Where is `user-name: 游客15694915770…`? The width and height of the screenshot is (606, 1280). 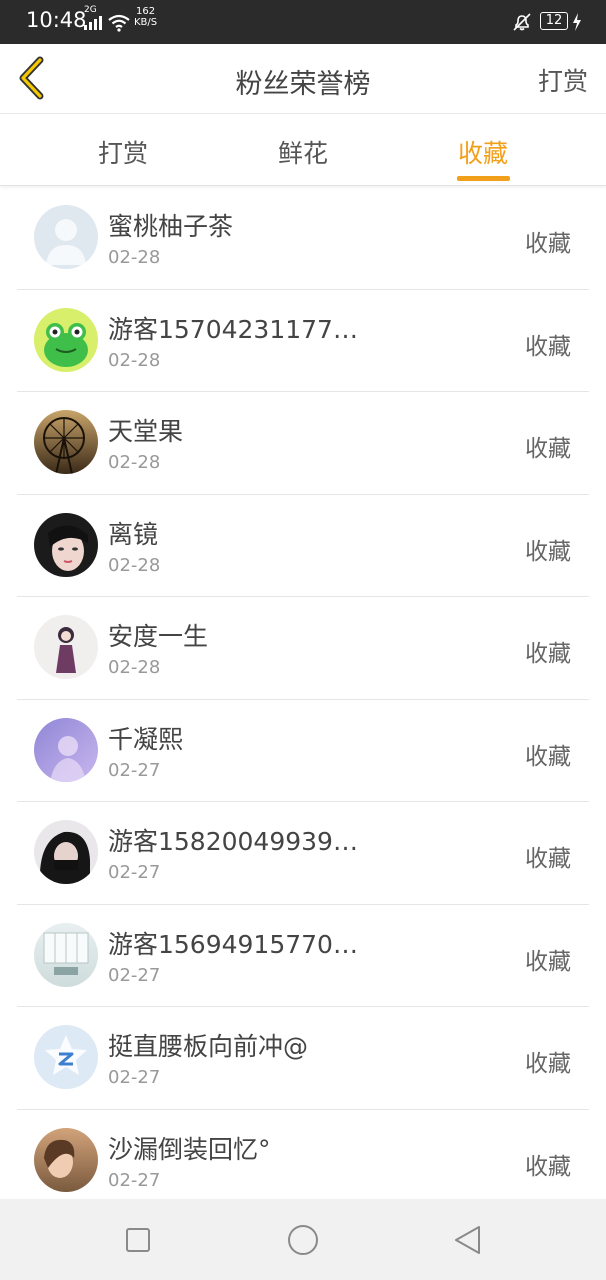
user-name: 游客15694915770… is located at coordinates (233, 944).